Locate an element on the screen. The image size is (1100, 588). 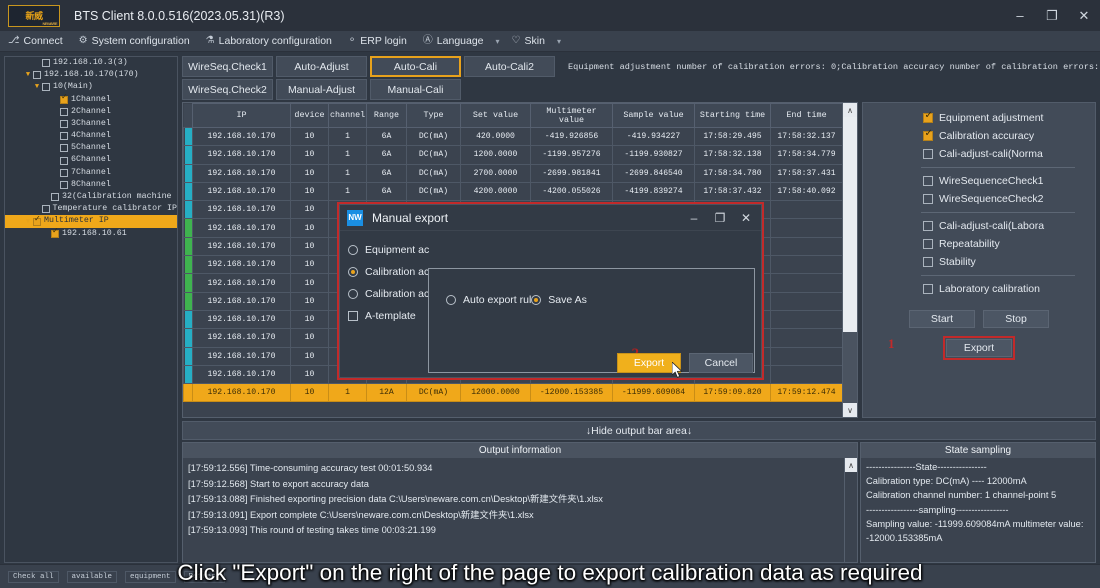
dialog-minimize-icon: – is located at coordinates (694, 218).